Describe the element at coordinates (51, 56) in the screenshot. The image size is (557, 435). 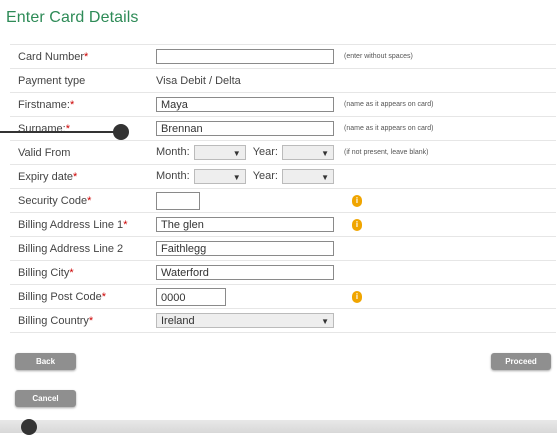
I see `card-number-label: Card Number` at that location.